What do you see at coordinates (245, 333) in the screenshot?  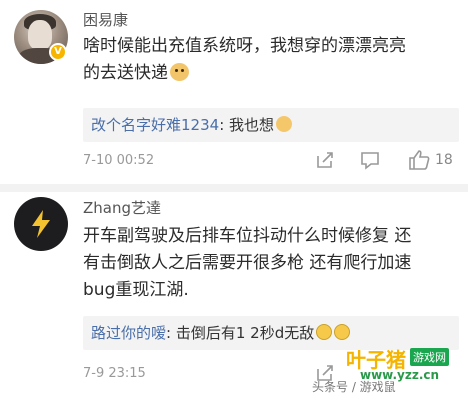 I see `reply-text: 击倒后有1 2秒d无敌` at bounding box center [245, 333].